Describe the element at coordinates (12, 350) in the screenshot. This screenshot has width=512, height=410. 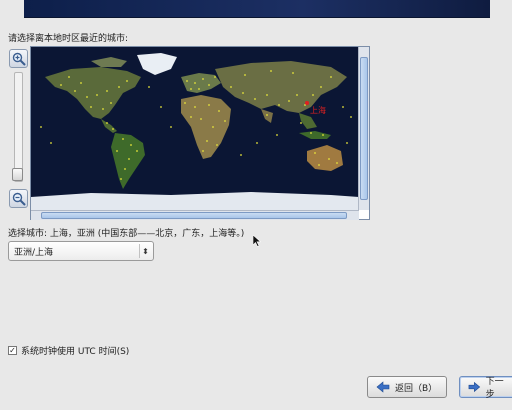
I see `utc-checkbox: ✓` at that location.